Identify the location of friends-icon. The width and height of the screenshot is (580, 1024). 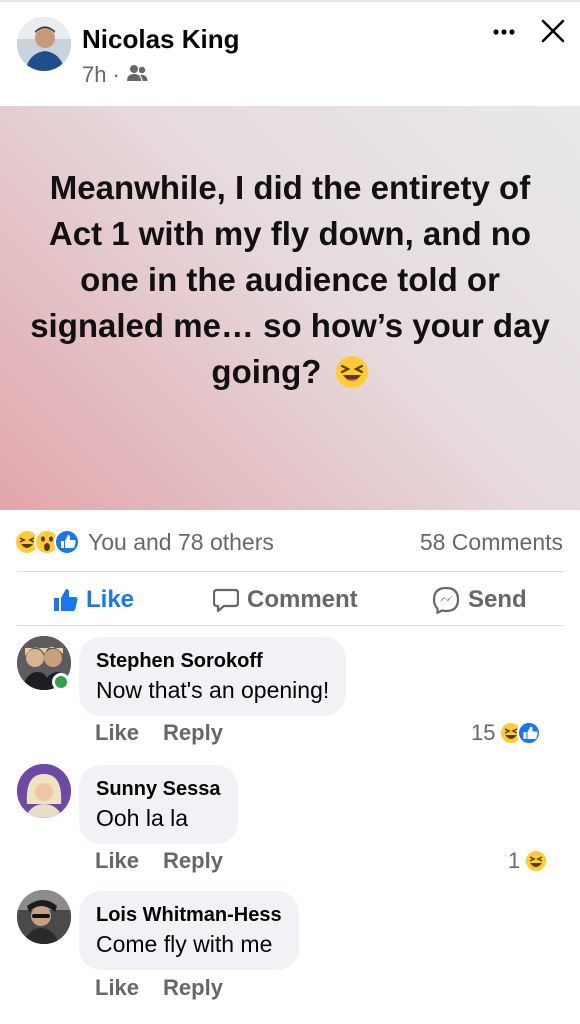
(137, 75).